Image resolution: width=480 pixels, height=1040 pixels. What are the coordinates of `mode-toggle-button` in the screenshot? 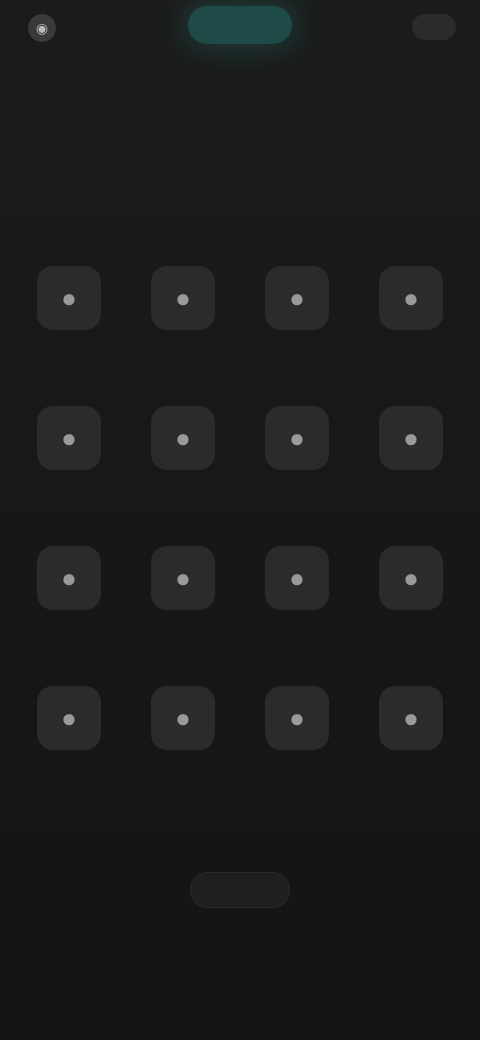 It's located at (240, 25).